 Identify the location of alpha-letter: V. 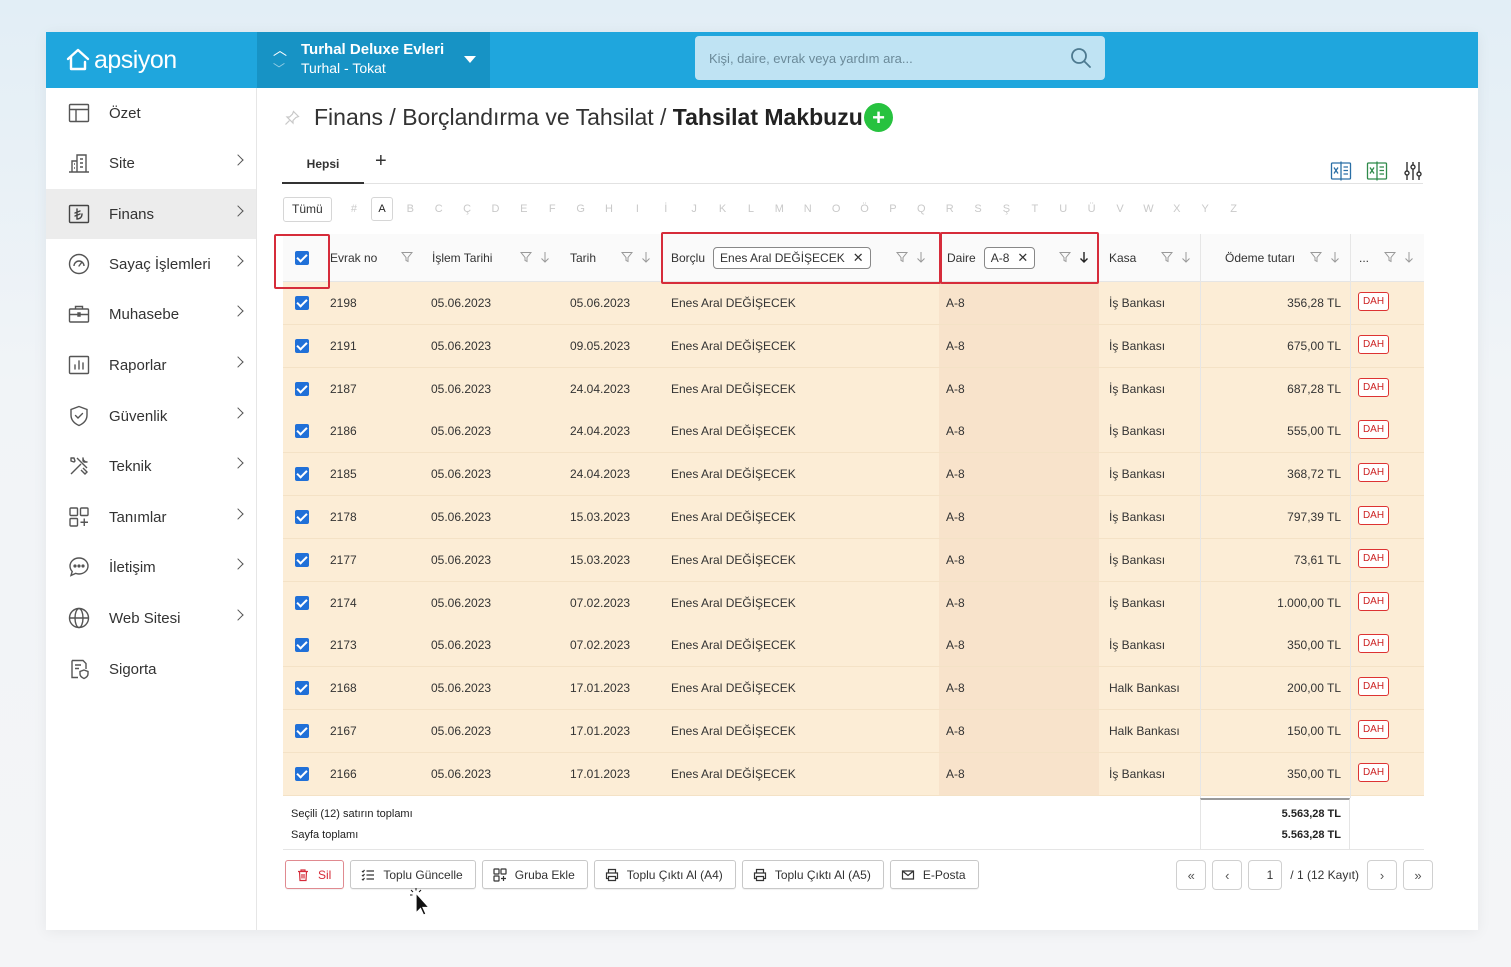
(1120, 209).